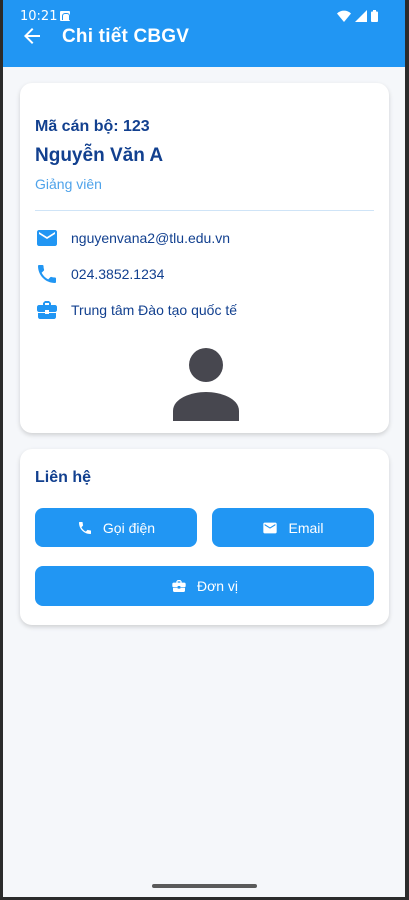 This screenshot has height=900, width=409. What do you see at coordinates (65, 16) in the screenshot?
I see `notification-icon` at bounding box center [65, 16].